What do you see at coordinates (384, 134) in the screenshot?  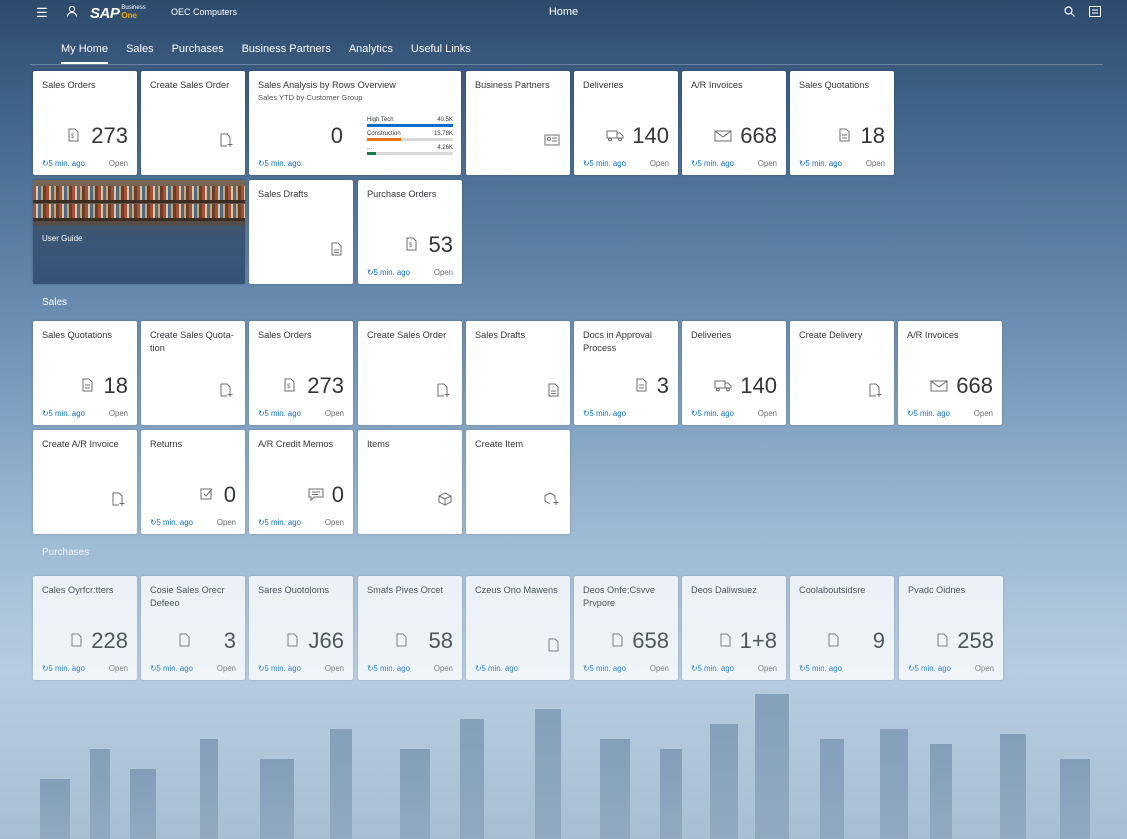 I see `bar-label: Construction` at bounding box center [384, 134].